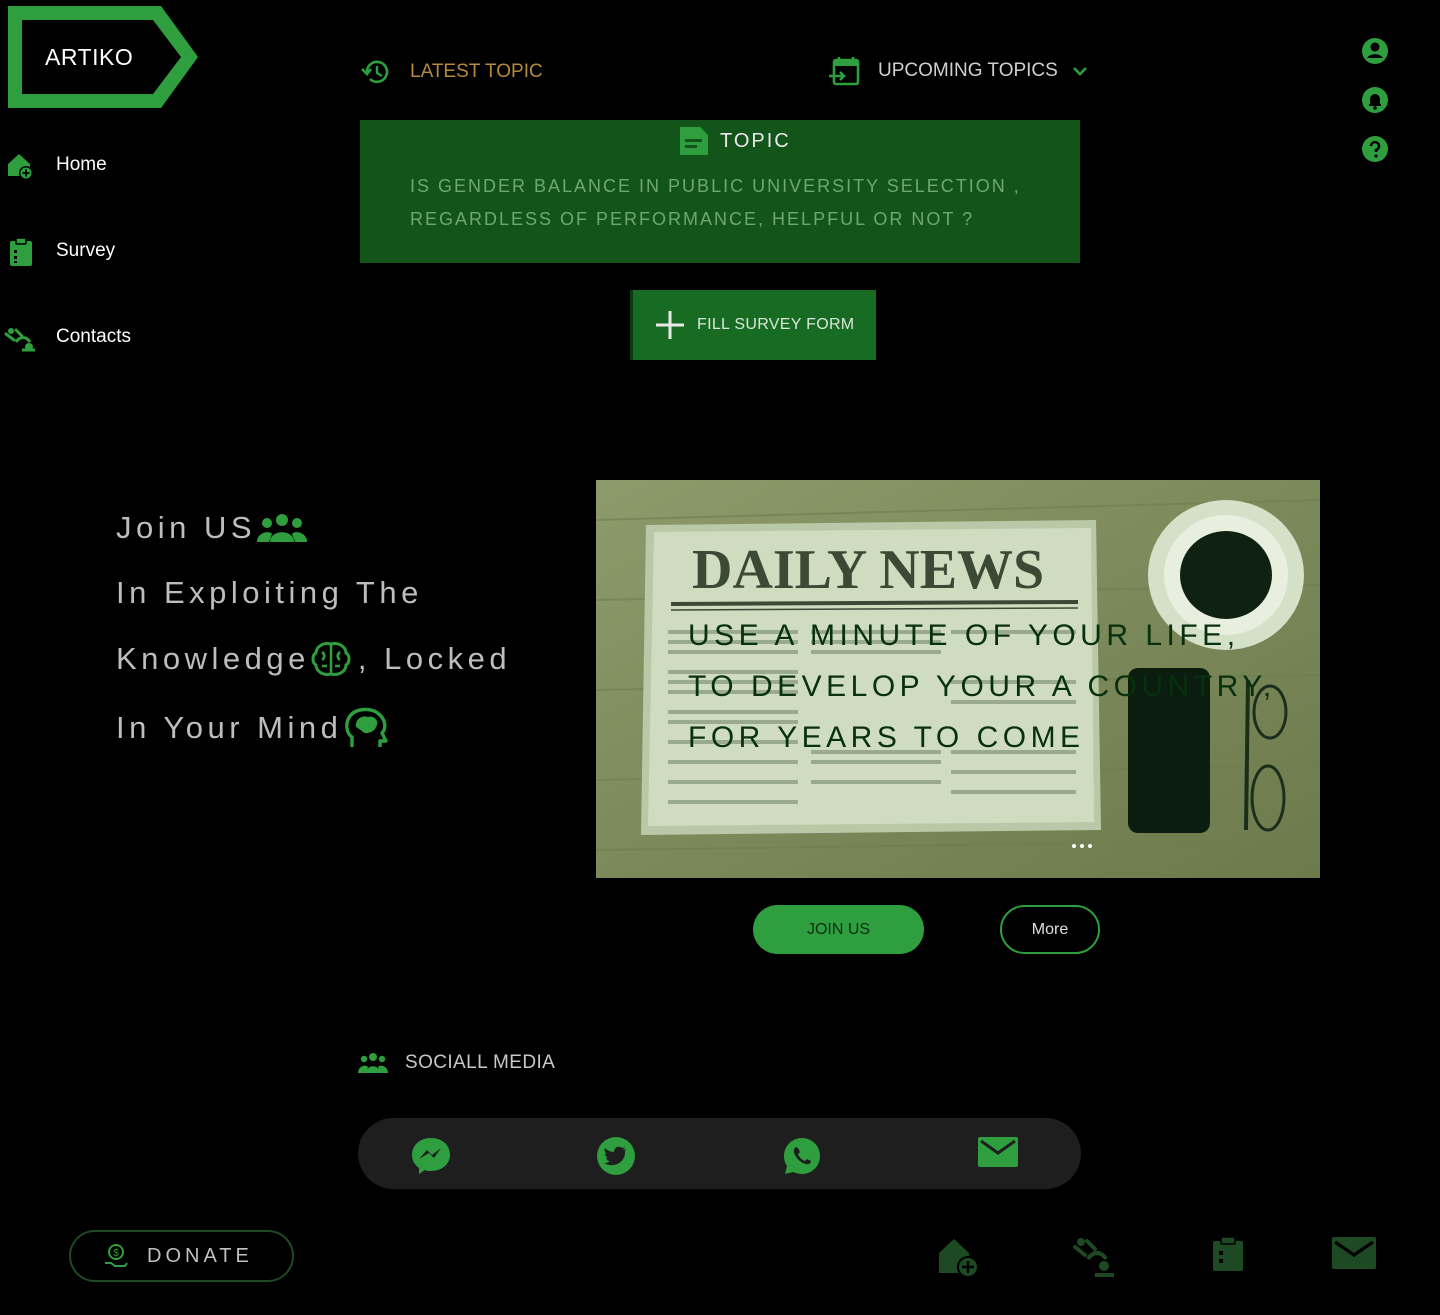 This screenshot has width=1440, height=1315. I want to click on nav-latest-topic: LATEST TOPIC, so click(451, 72).